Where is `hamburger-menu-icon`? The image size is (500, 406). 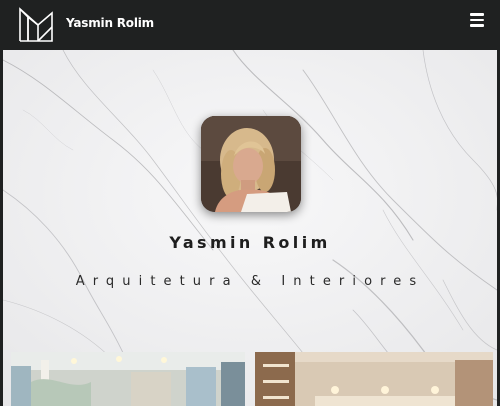 hamburger-menu-icon is located at coordinates (478, 21).